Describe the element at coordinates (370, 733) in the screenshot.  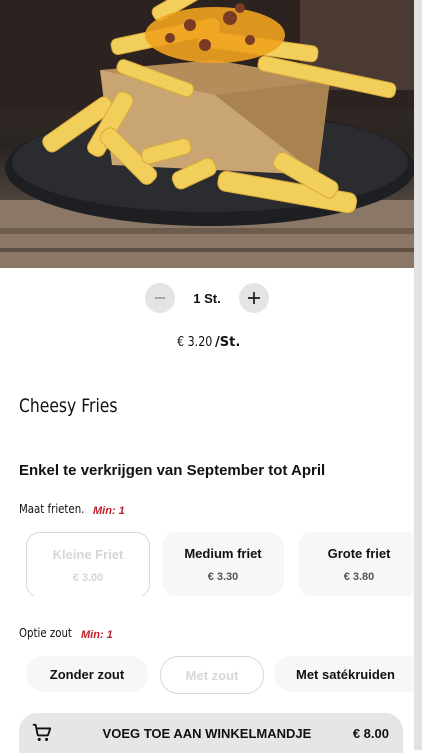
I see `cart-total: € 8.00` at that location.